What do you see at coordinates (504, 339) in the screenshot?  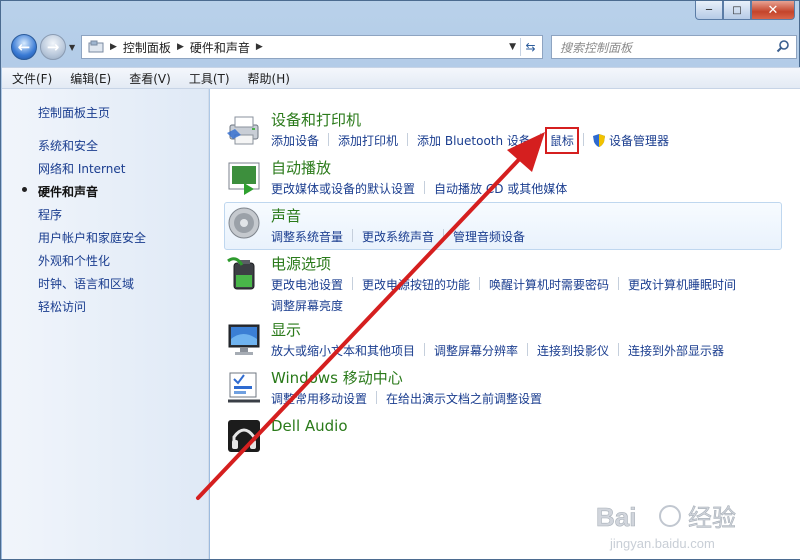 I see `category-display: 显示 放大或缩小文本和其他项目 调整屏幕分辨率 连接到投影仪 连接到外部显示器` at bounding box center [504, 339].